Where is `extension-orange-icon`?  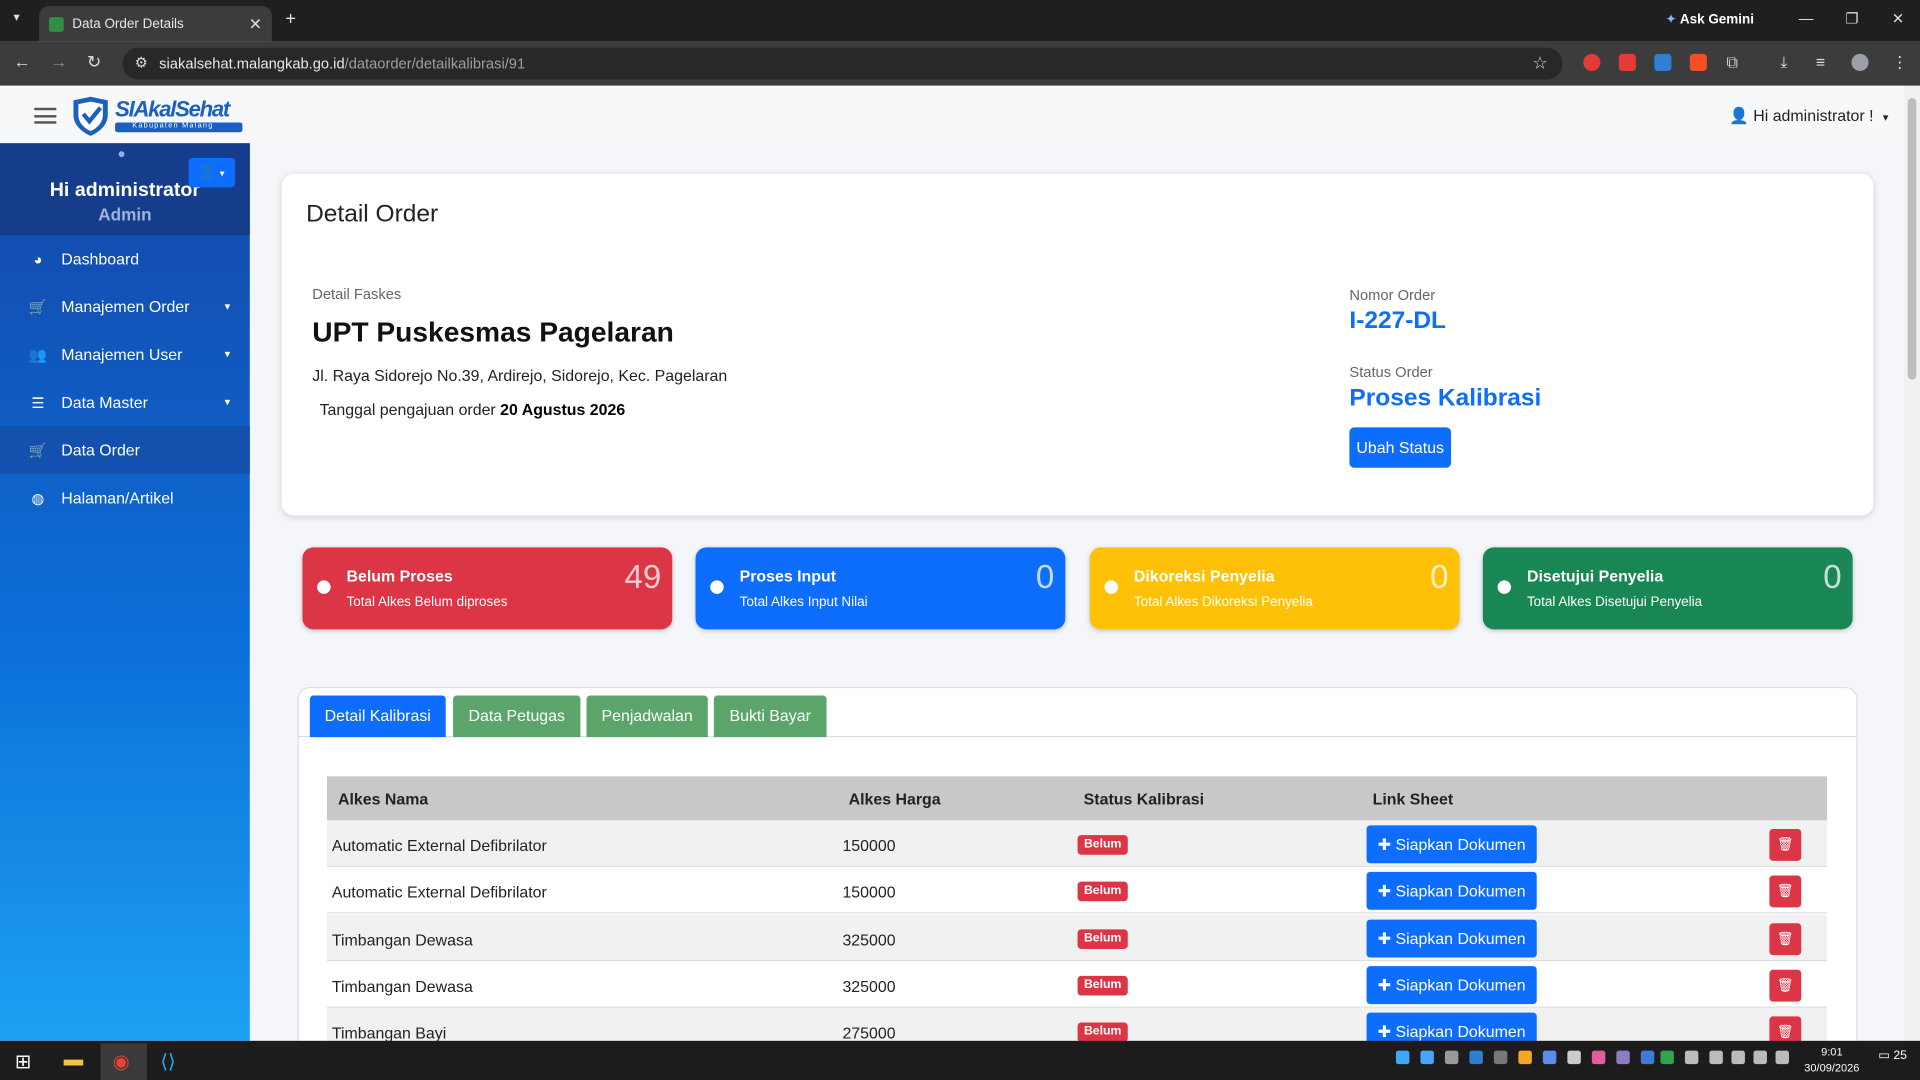 extension-orange-icon is located at coordinates (1698, 62).